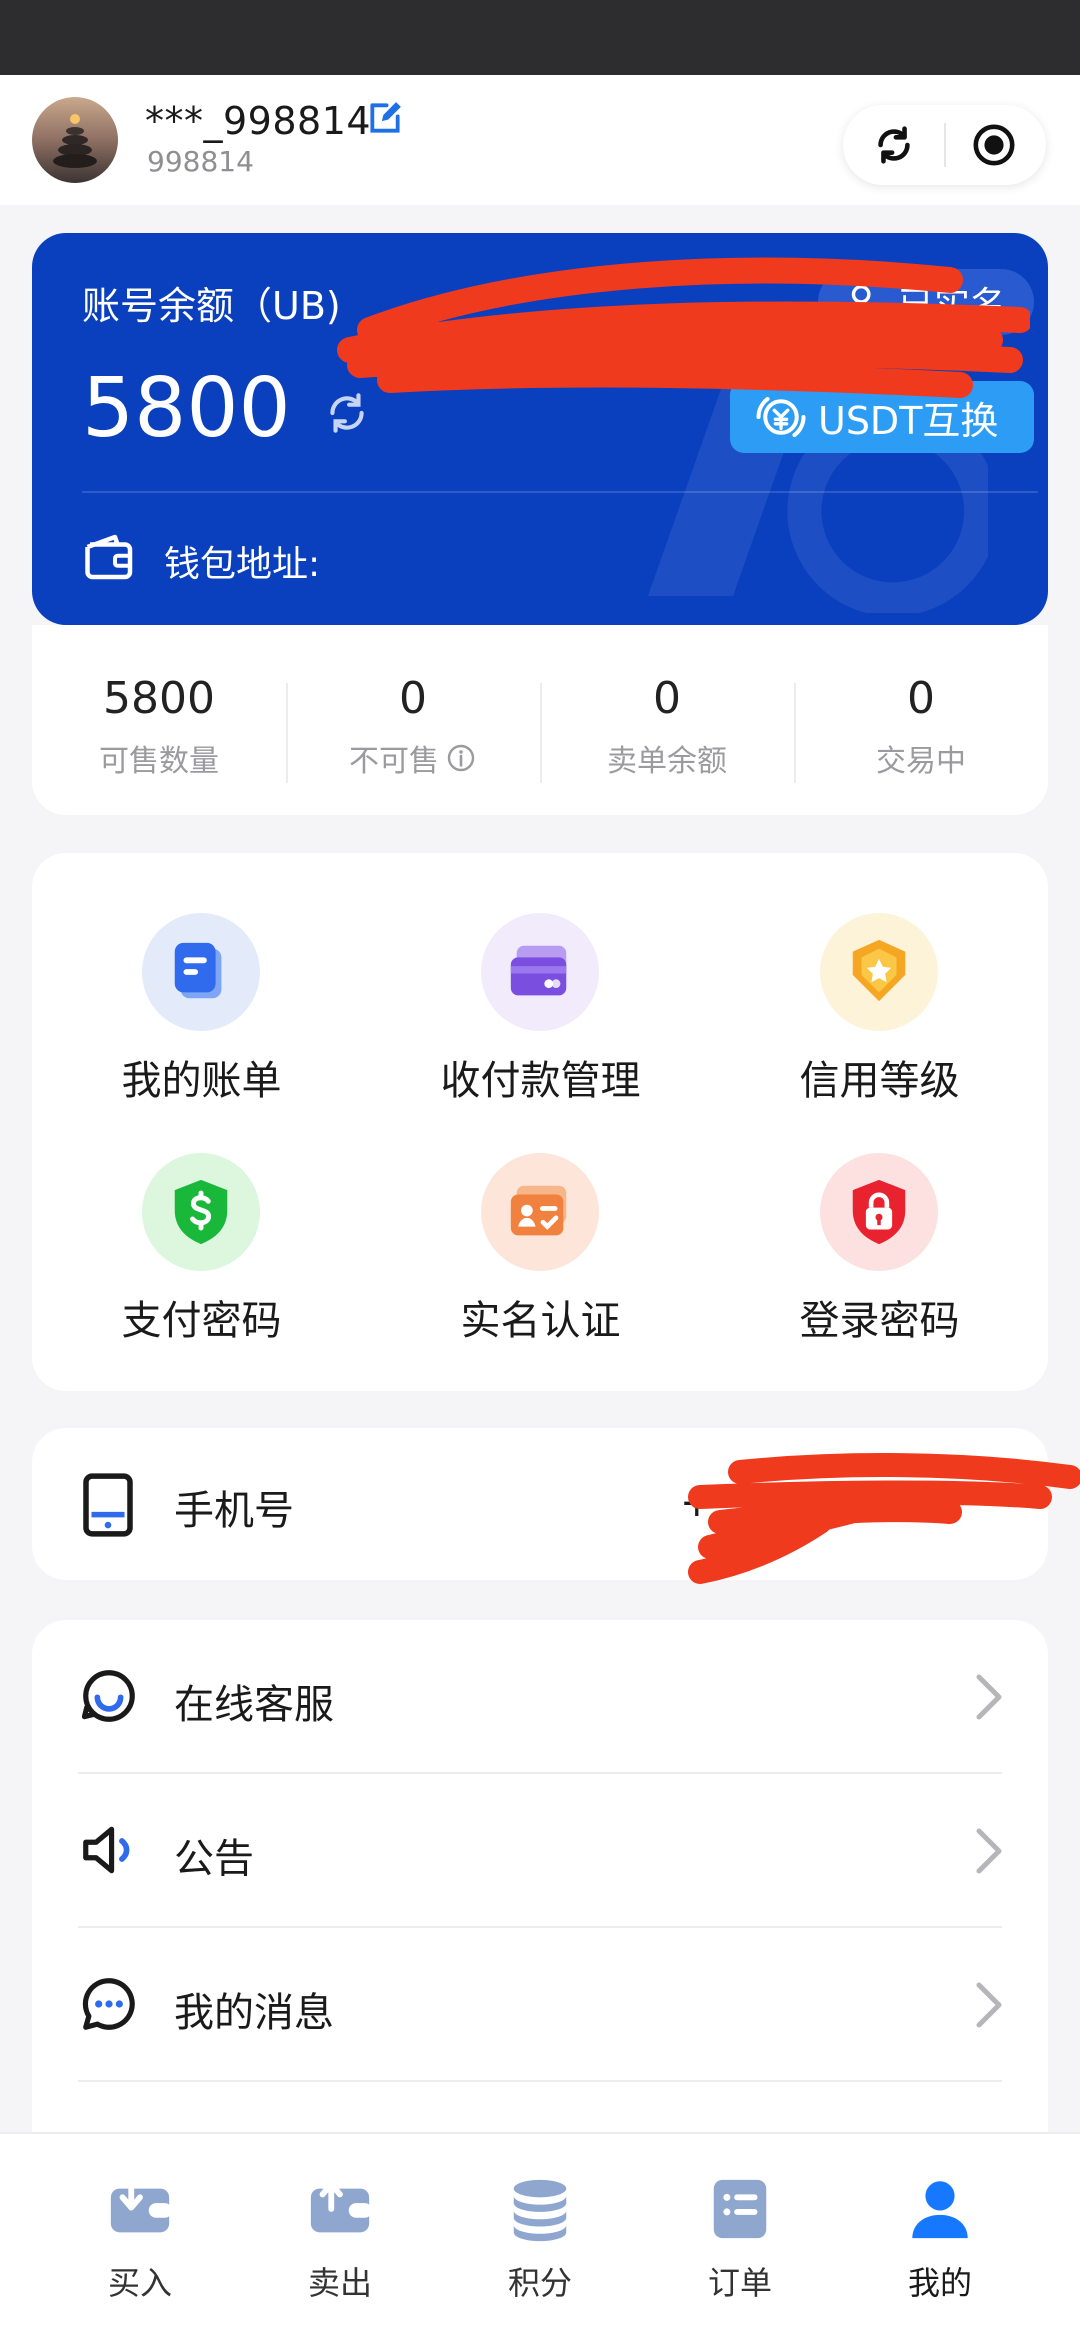 The image size is (1080, 2340). Describe the element at coordinates (159, 726) in the screenshot. I see `stat-sellable: 5800 可售数量` at that location.